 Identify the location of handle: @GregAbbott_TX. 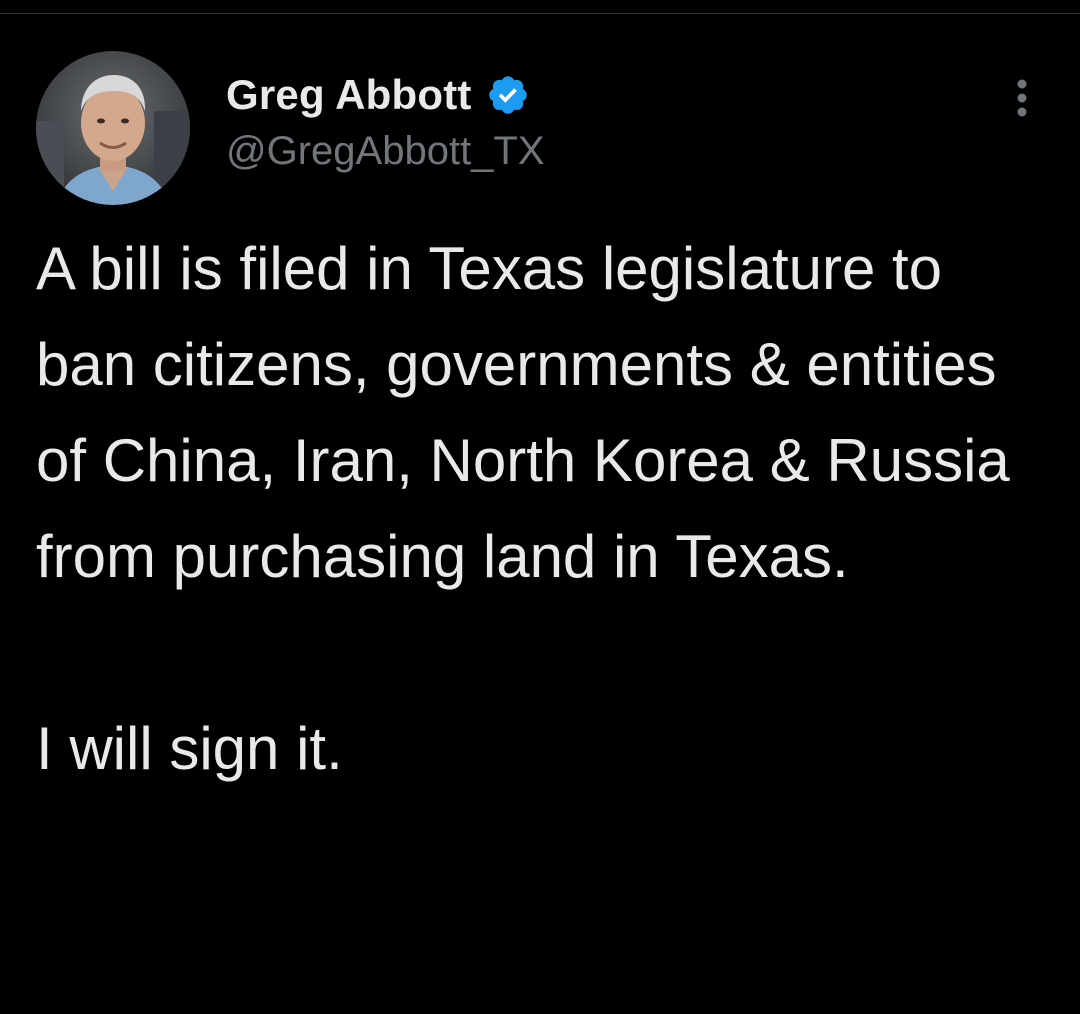
(385, 151).